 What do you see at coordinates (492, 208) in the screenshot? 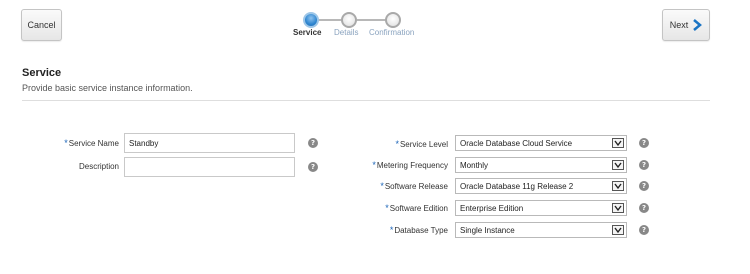
I see `software-edition-value: Enterprise Edition` at bounding box center [492, 208].